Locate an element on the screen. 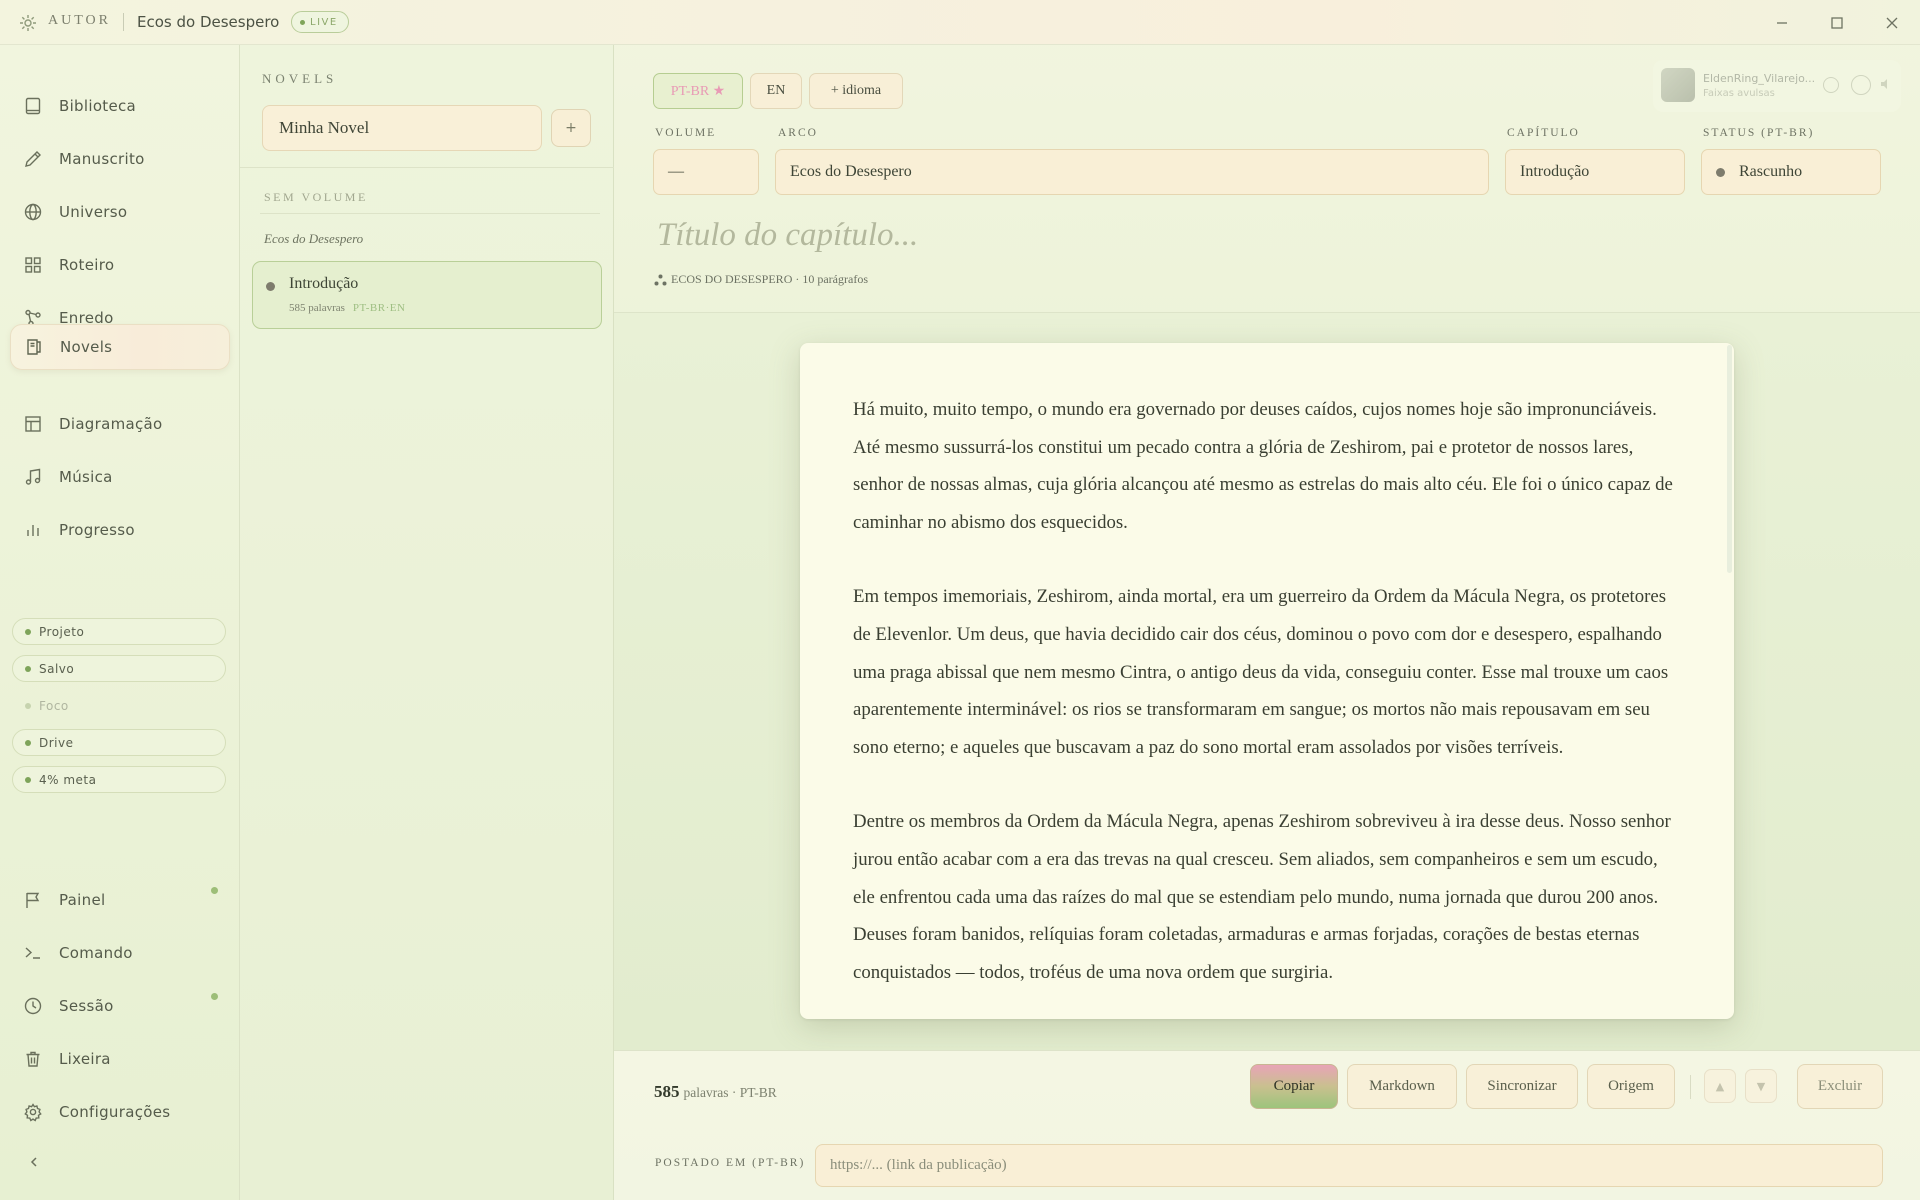 This screenshot has height=1200, width=1920. sidebar-item-painel: Painel is located at coordinates (120, 900).